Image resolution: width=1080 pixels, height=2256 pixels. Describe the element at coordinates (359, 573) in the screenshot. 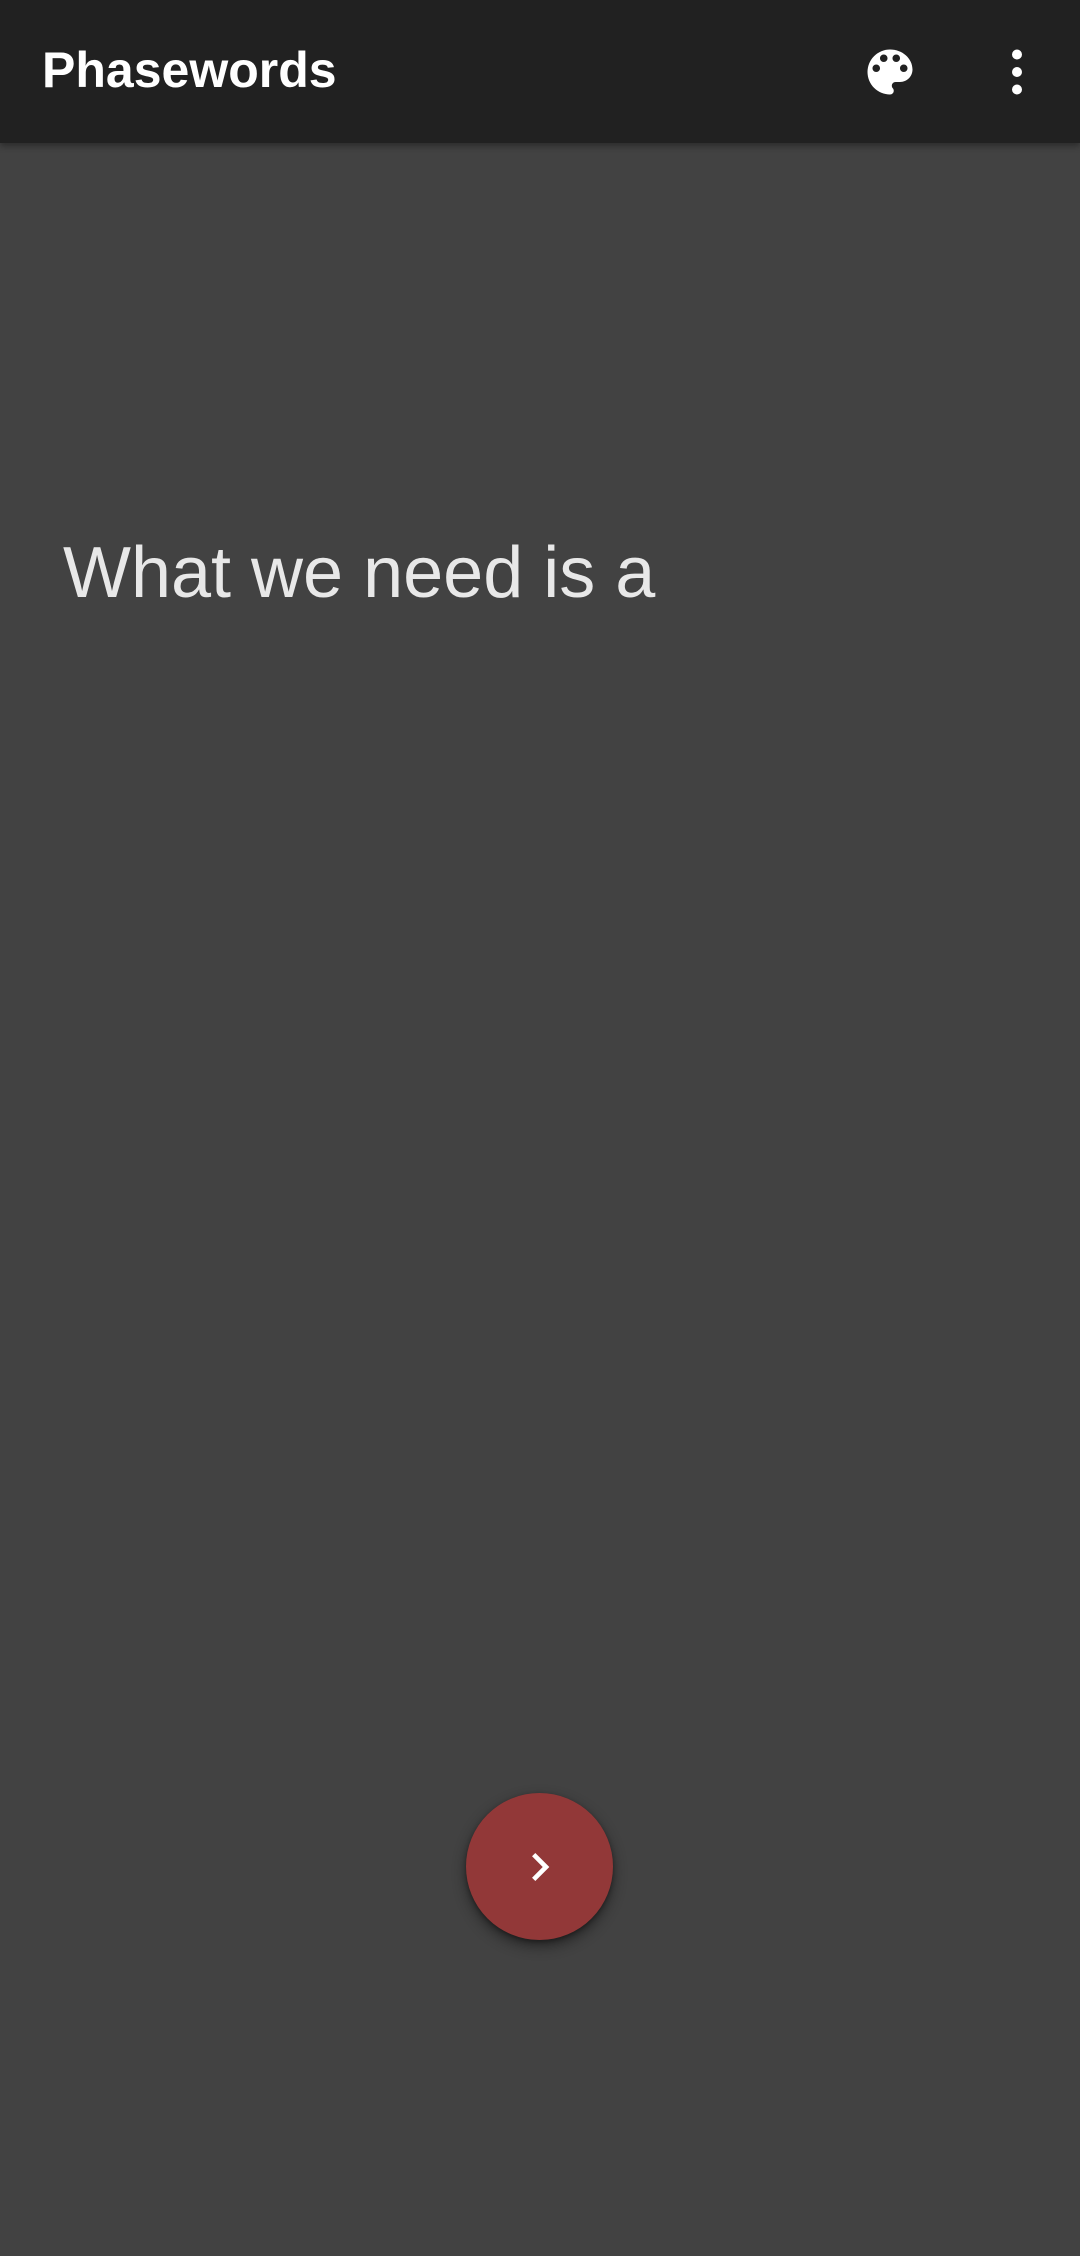

I see `phrase-text: What we need is a` at that location.